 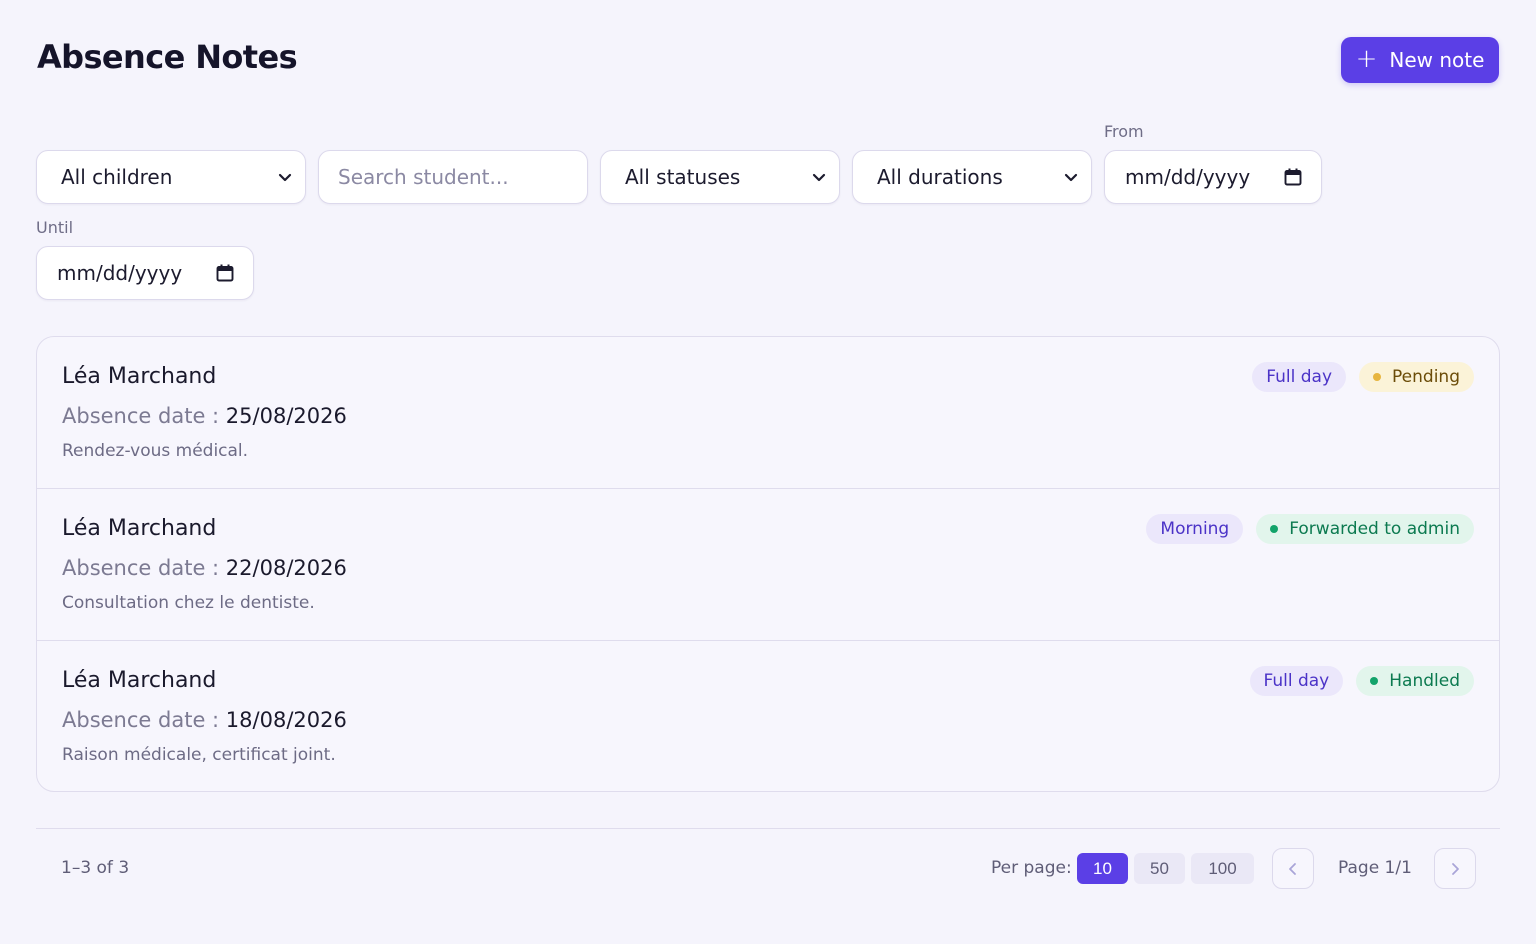 What do you see at coordinates (1188, 177) in the screenshot?
I see `from-date-placeholder: mm/dd/yyyy` at bounding box center [1188, 177].